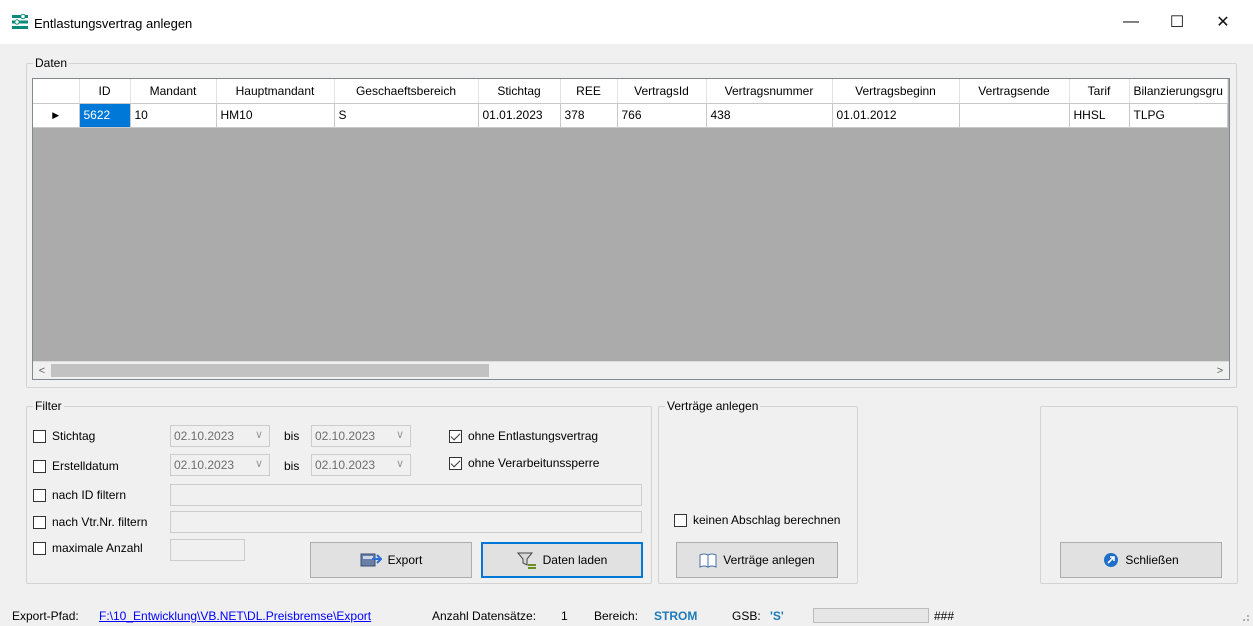  I want to click on erstelldatum-label: Erstelldatum, so click(85, 466).